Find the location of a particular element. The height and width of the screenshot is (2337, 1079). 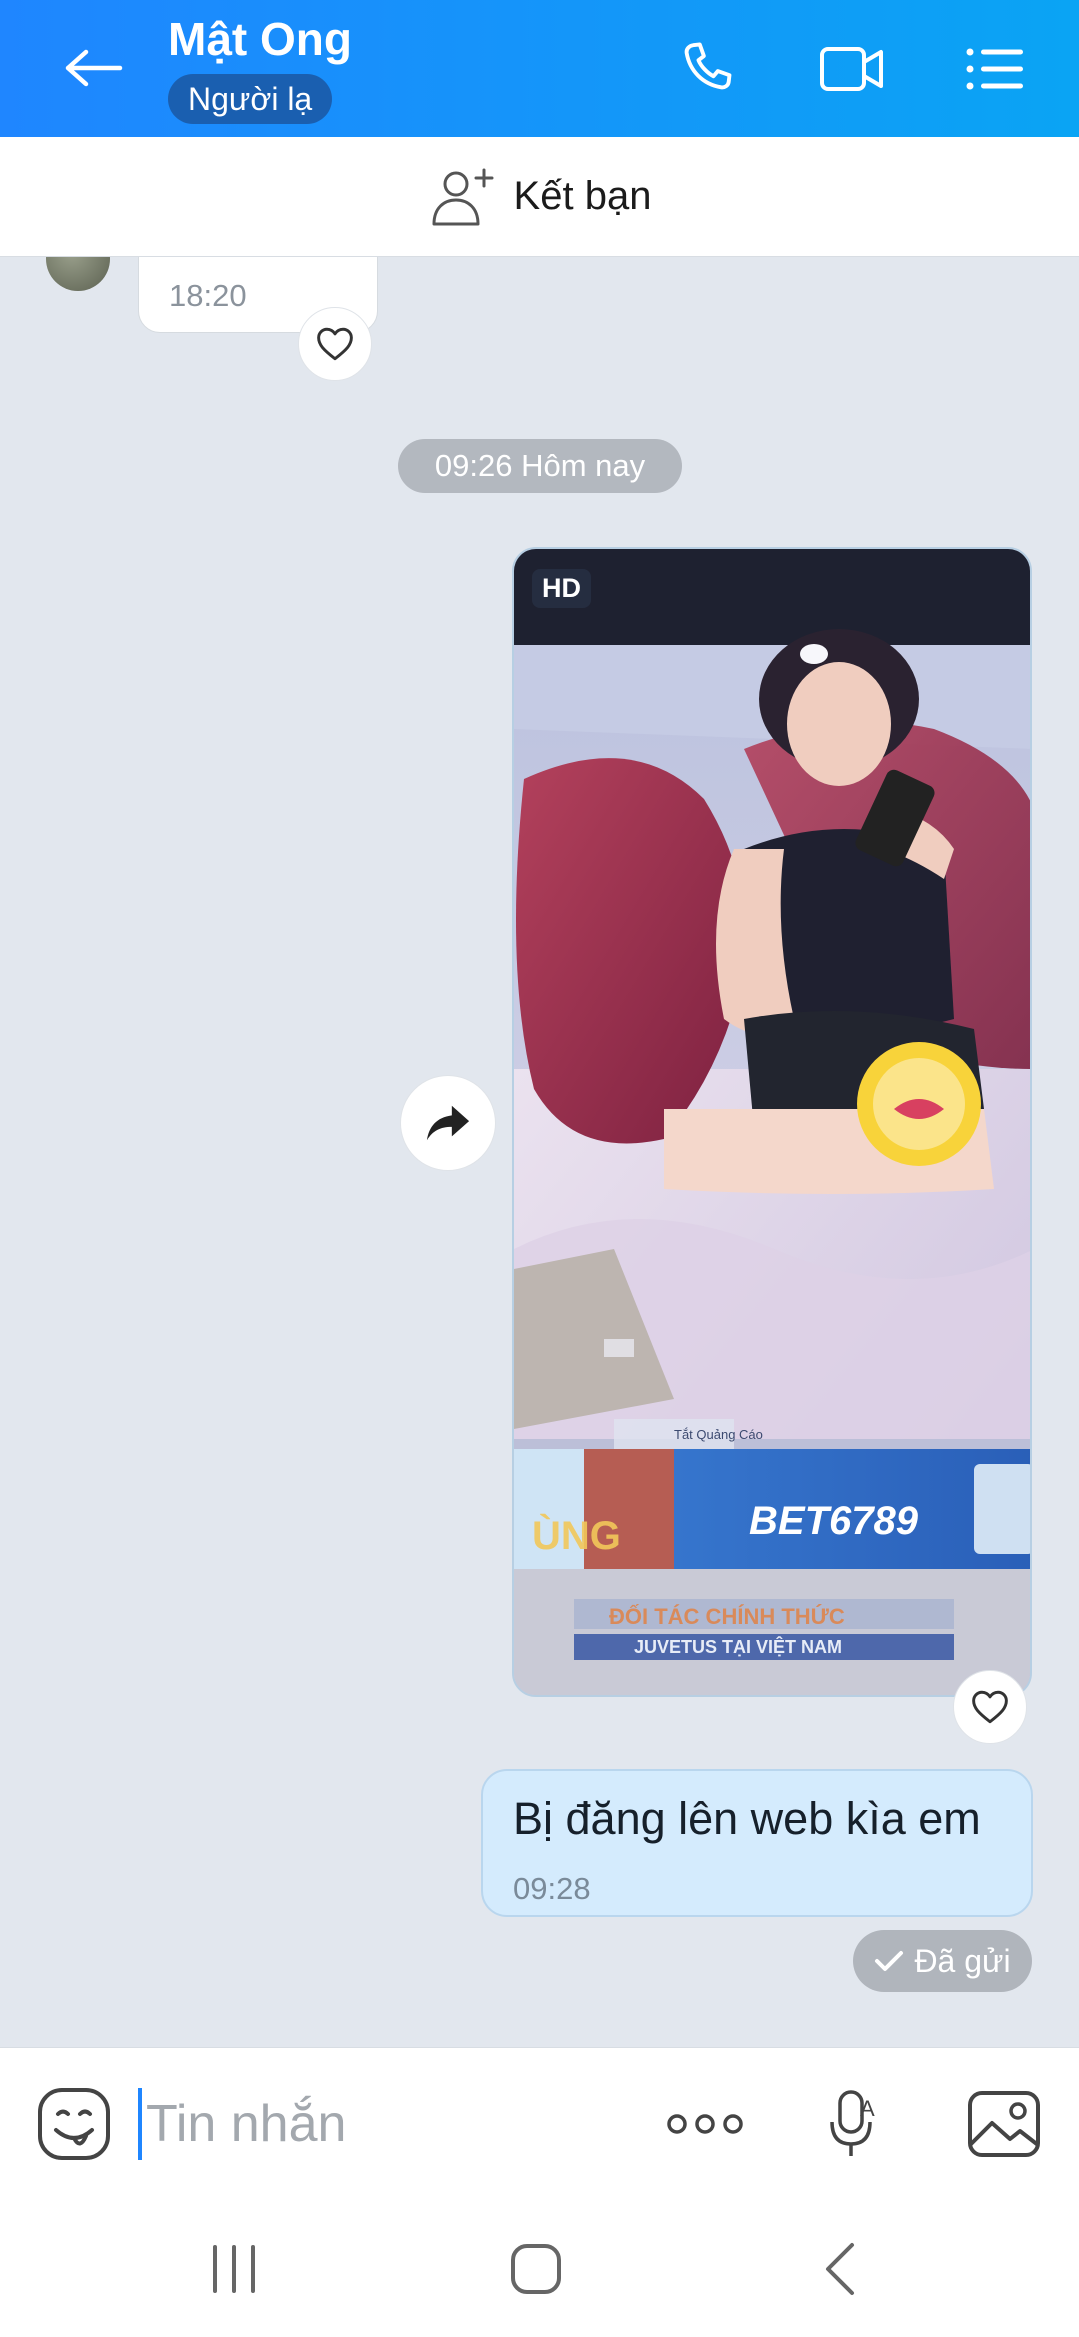

system-nav-bar is located at coordinates (539, 2267).